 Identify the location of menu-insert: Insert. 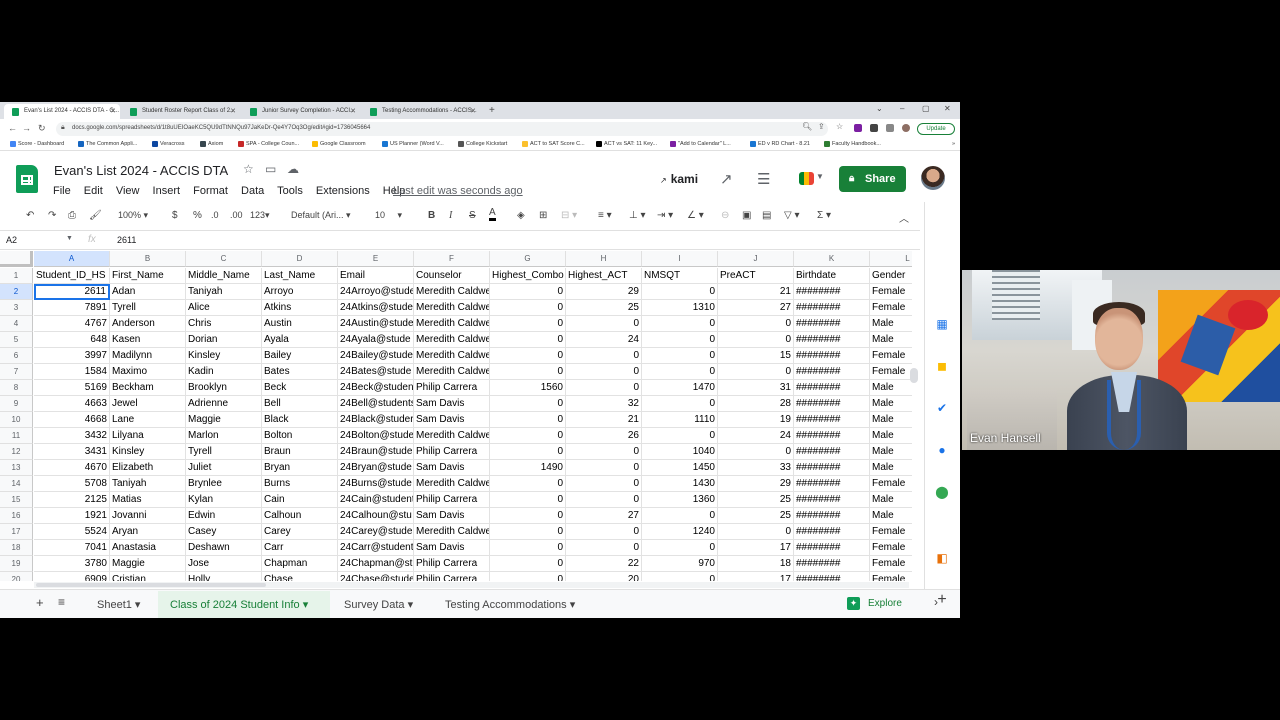
(167, 191).